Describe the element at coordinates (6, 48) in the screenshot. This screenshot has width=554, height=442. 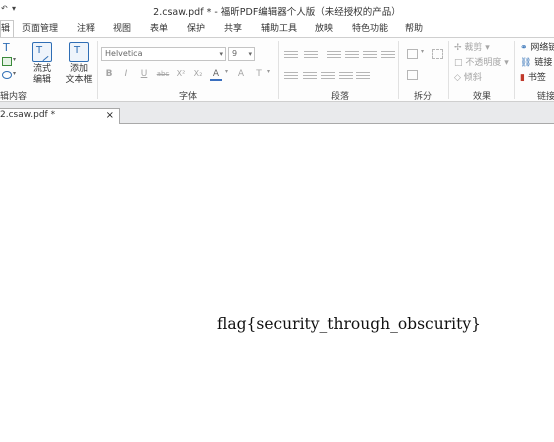
I see `text-tool-icon: T` at that location.